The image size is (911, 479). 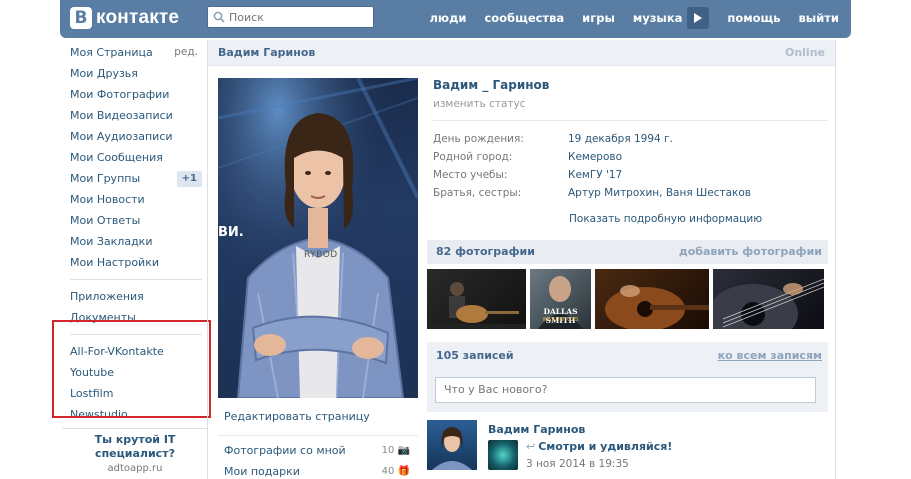 I want to click on nav-logout: выйти, so click(x=819, y=18).